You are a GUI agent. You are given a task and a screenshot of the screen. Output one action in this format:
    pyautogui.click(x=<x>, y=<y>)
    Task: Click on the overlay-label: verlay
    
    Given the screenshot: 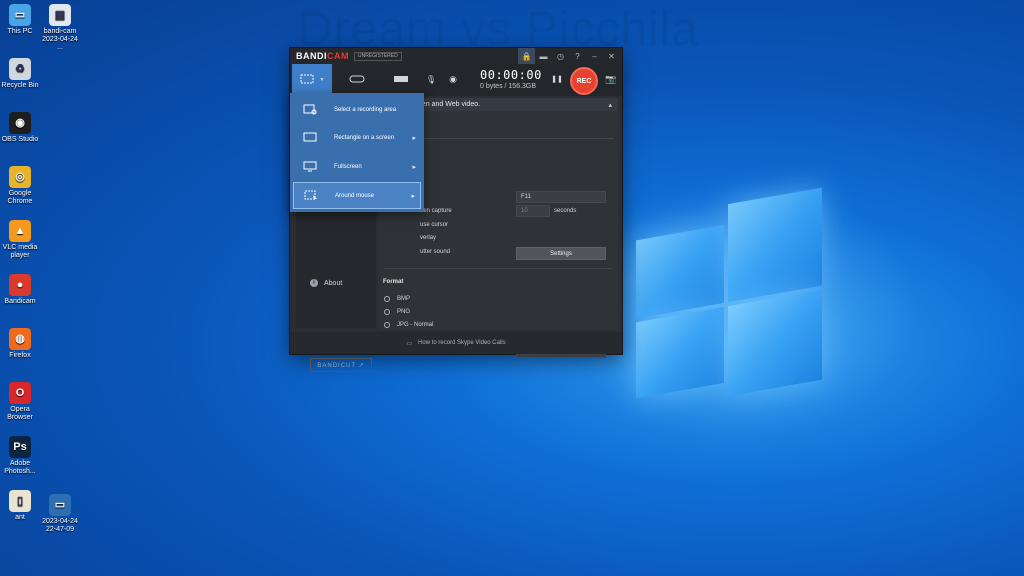 What is the action you would take?
    pyautogui.click(x=428, y=238)
    